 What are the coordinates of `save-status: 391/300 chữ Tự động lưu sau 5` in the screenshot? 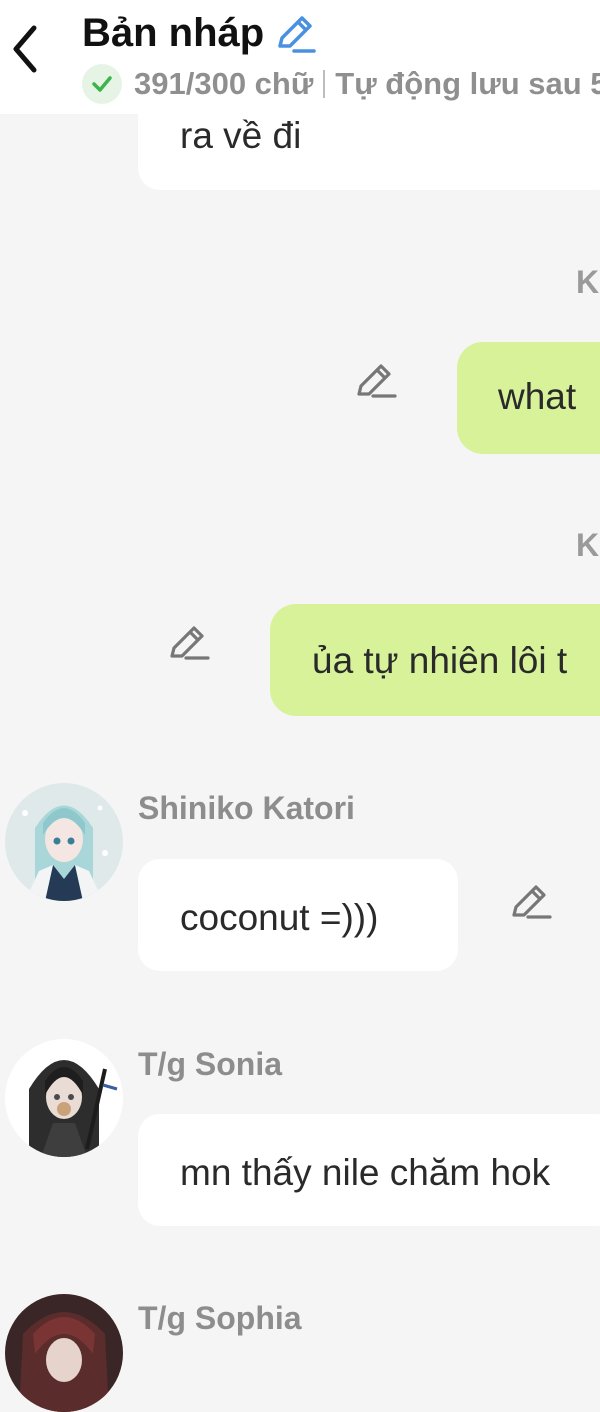 It's located at (341, 84).